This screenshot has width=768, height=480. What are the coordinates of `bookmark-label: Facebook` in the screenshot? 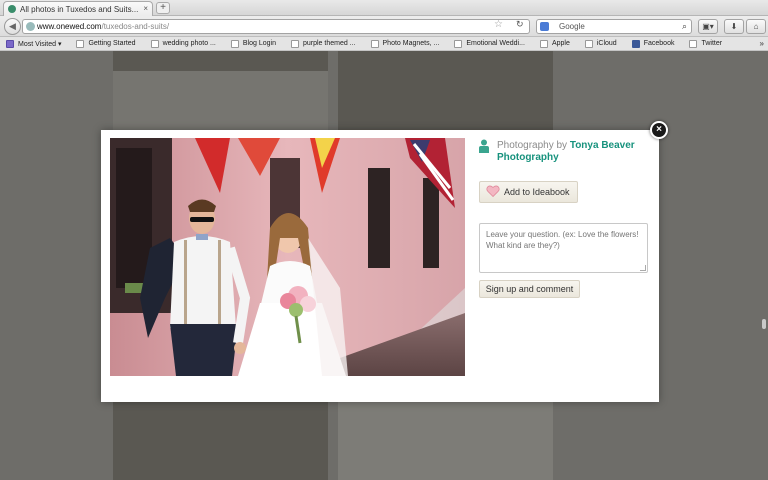 It's located at (659, 43).